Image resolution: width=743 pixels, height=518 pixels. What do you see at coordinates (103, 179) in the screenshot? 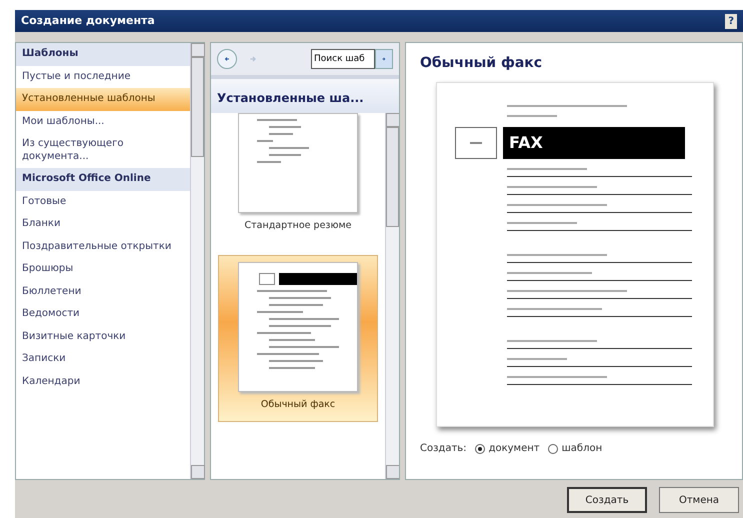
I see `sidebar-section-header: Microsoft Office Online` at bounding box center [103, 179].